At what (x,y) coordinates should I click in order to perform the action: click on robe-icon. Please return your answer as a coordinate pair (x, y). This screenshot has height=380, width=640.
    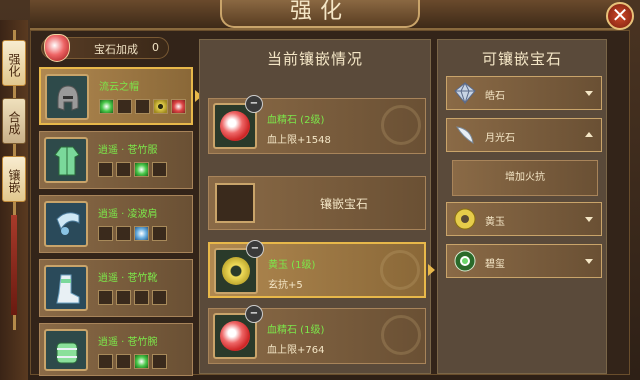
    Looking at the image, I should click on (66, 160).